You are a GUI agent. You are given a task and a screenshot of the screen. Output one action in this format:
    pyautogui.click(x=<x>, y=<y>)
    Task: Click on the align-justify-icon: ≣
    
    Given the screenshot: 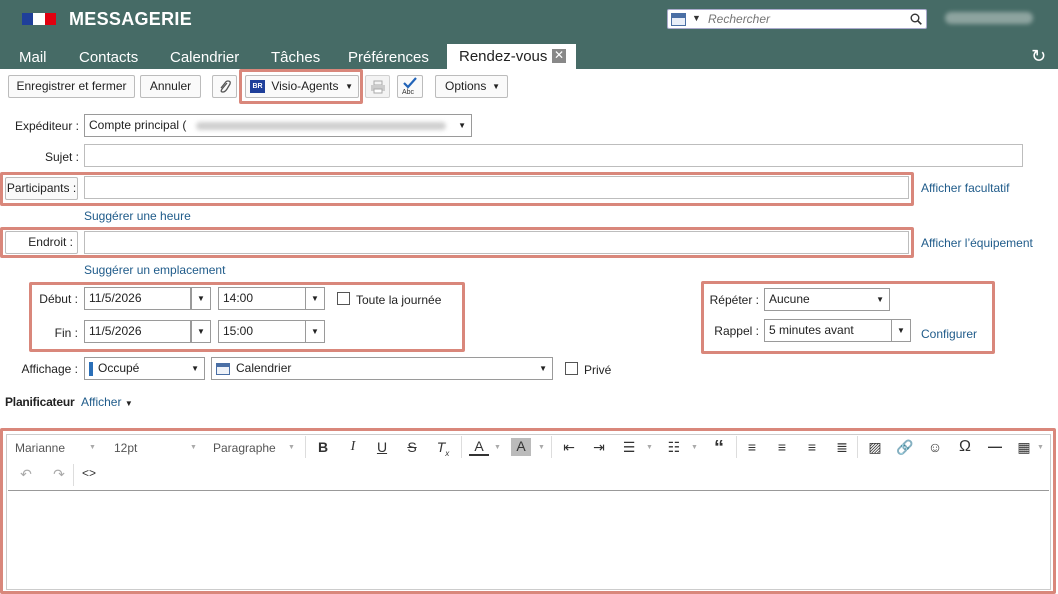 What is the action you would take?
    pyautogui.click(x=842, y=447)
    